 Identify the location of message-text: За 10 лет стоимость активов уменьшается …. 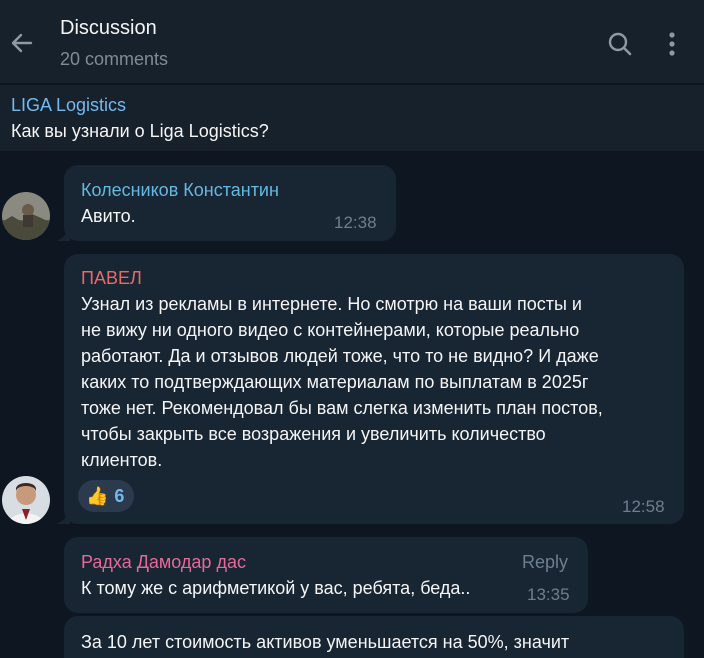
(325, 642).